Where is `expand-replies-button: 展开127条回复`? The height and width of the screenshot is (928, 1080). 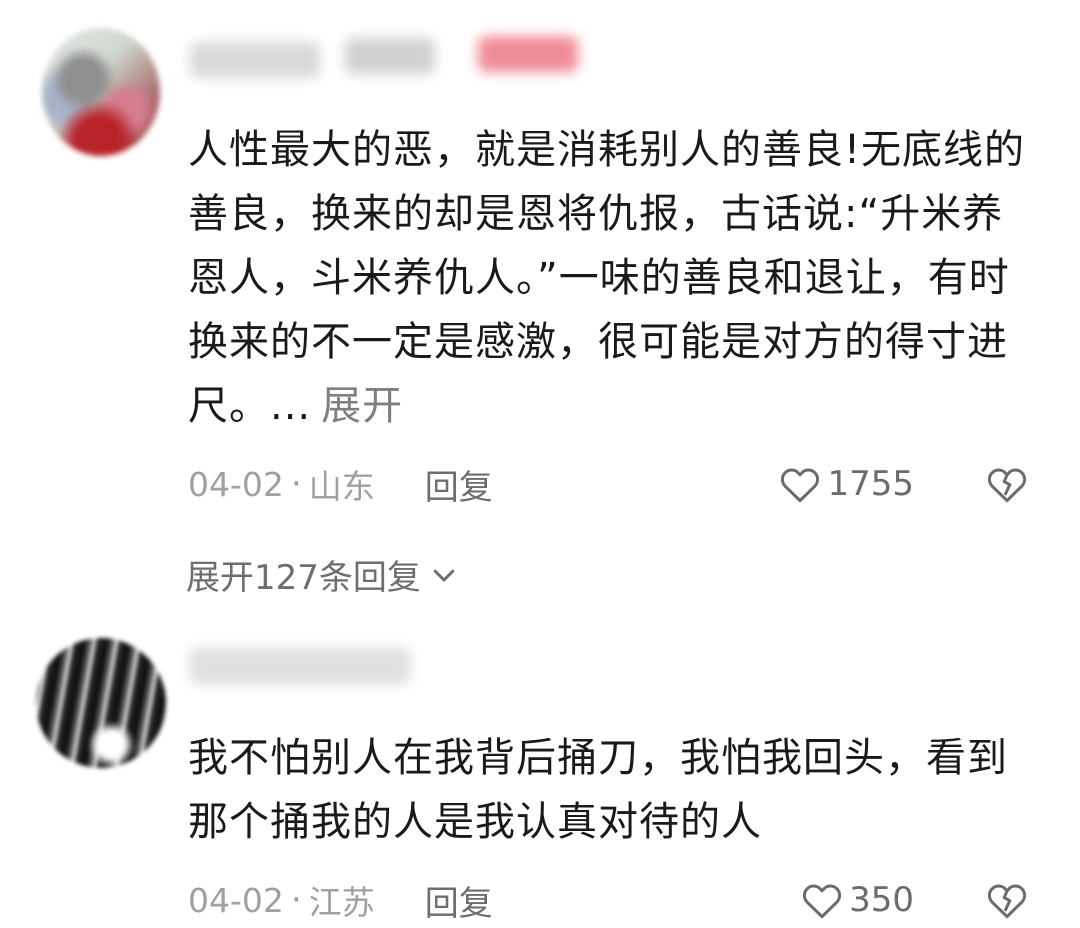
expand-replies-button: 展开127条回复 is located at coordinates (322, 574).